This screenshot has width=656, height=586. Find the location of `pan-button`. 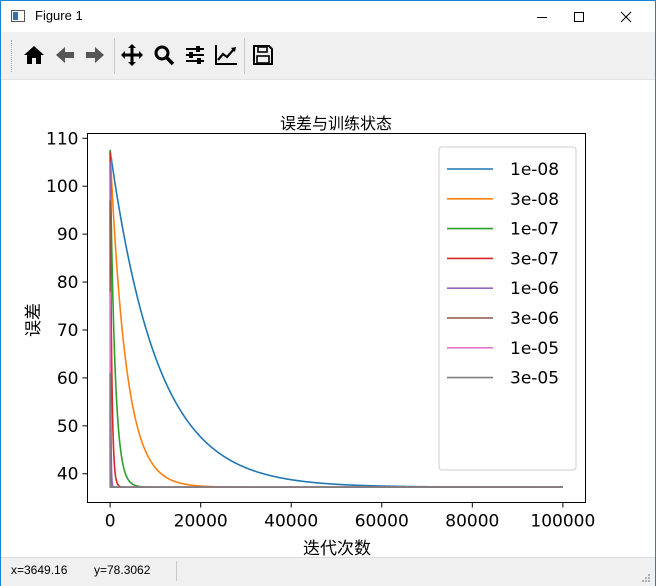

pan-button is located at coordinates (132, 55).